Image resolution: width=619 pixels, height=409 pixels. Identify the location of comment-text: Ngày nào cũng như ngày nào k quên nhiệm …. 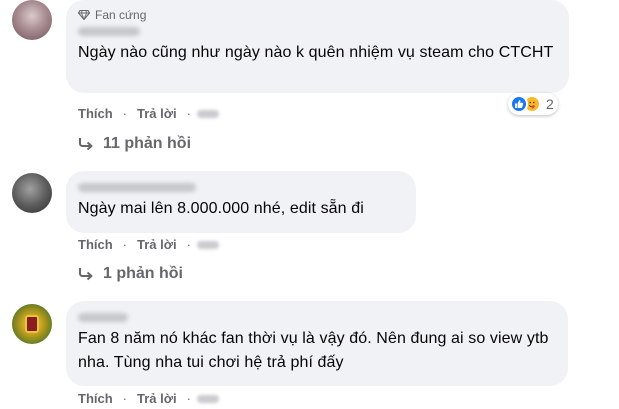
(316, 52).